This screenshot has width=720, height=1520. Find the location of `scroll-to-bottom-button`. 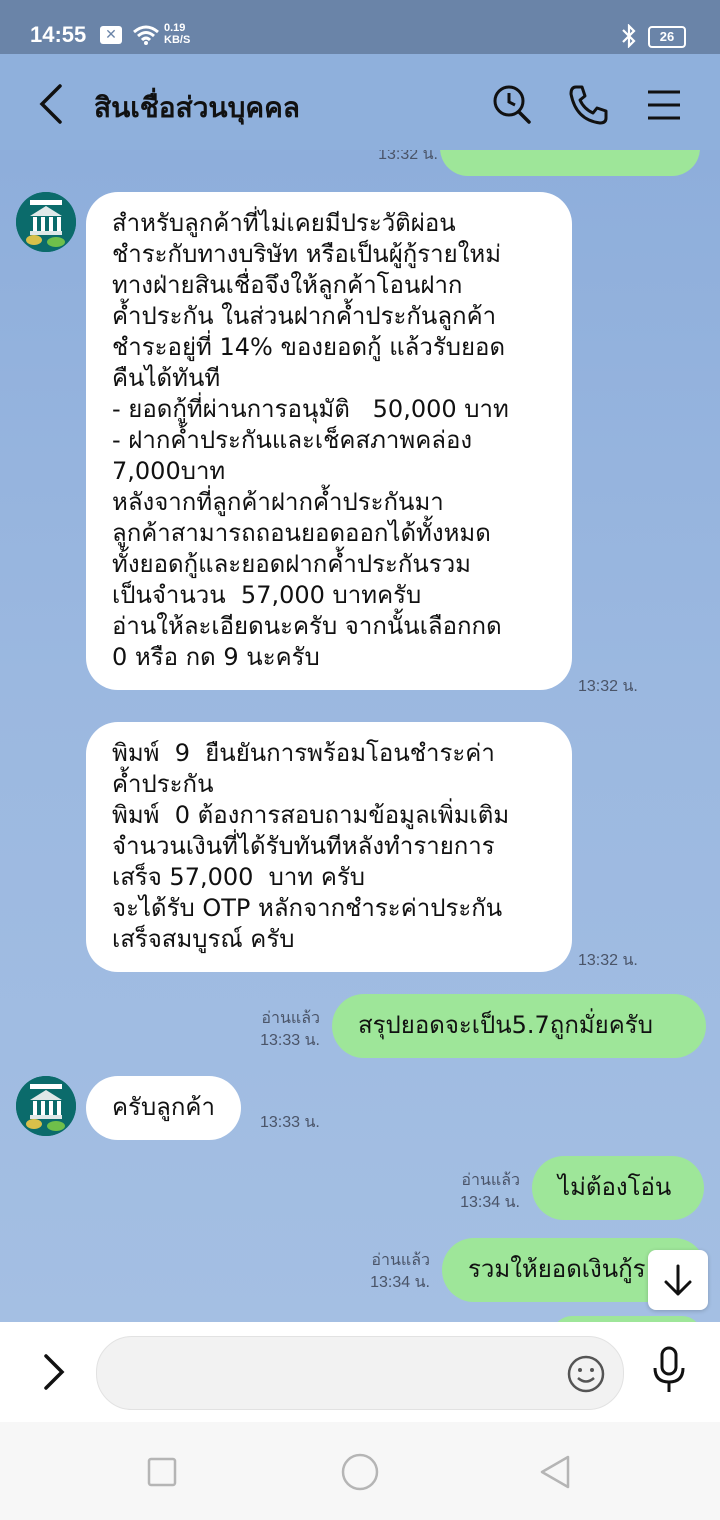

scroll-to-bottom-button is located at coordinates (678, 1280).